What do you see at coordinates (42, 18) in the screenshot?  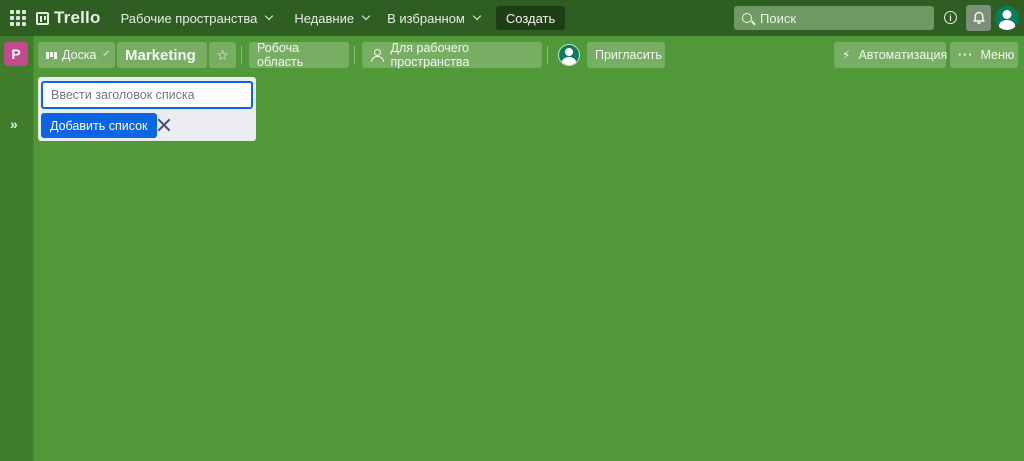 I see `trello-logo-icon` at bounding box center [42, 18].